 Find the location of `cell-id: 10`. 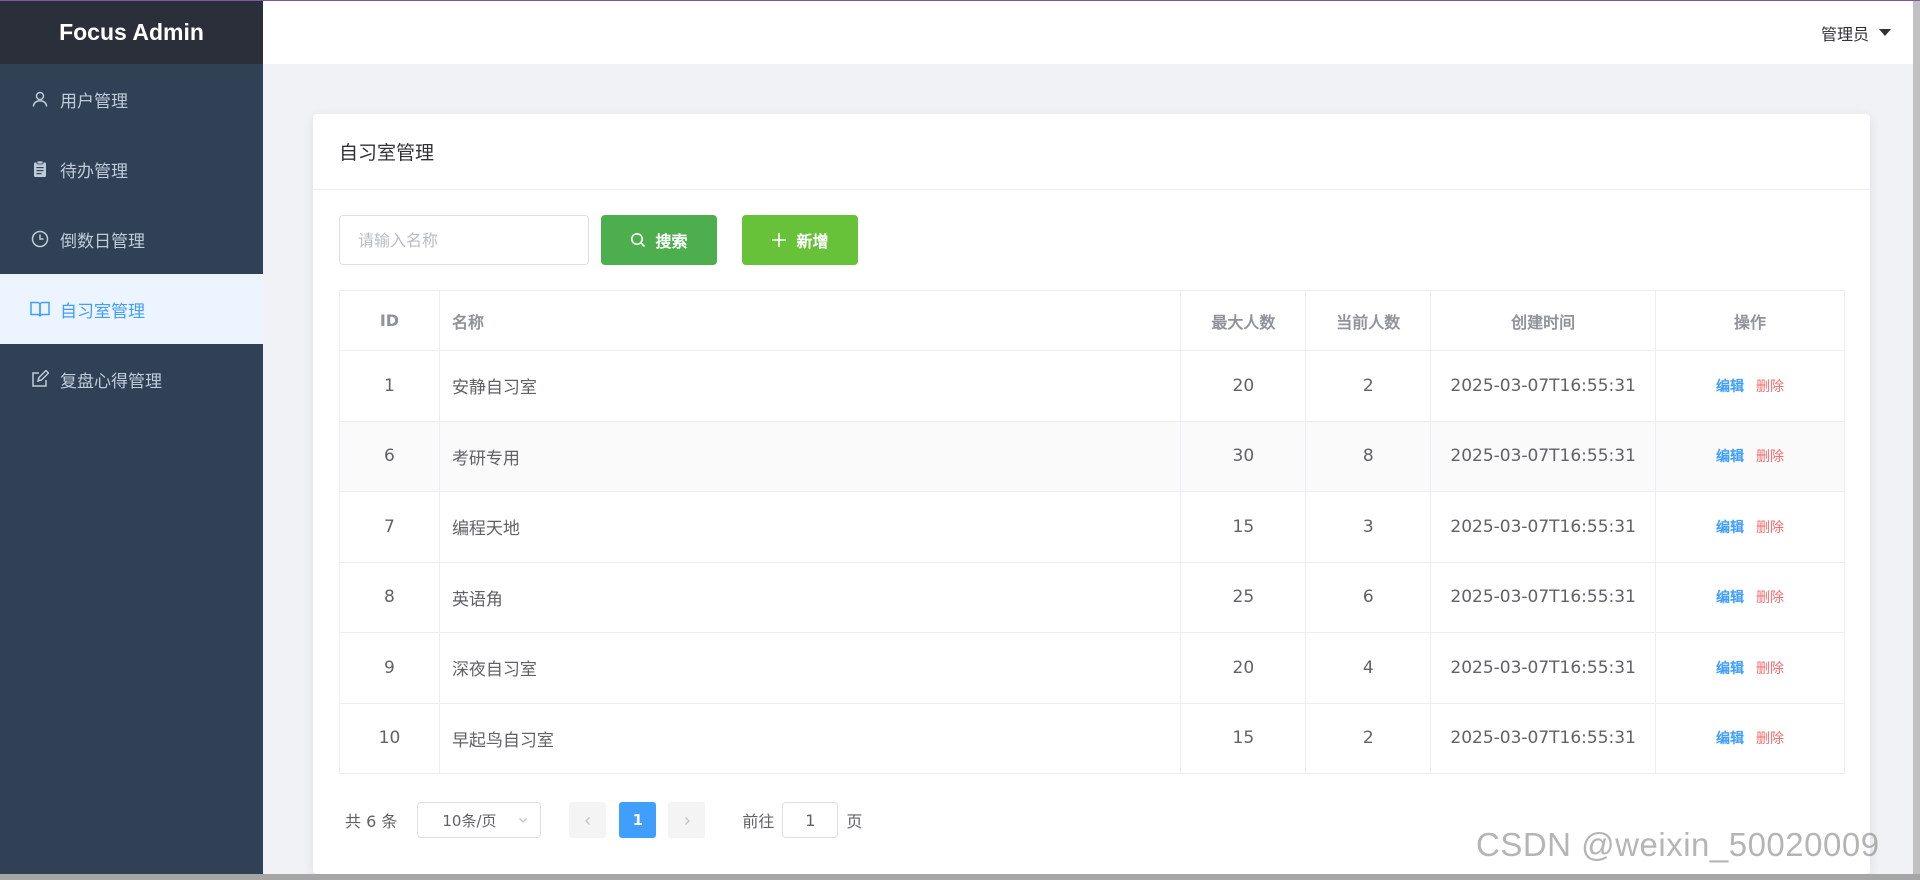

cell-id: 10 is located at coordinates (389, 738).